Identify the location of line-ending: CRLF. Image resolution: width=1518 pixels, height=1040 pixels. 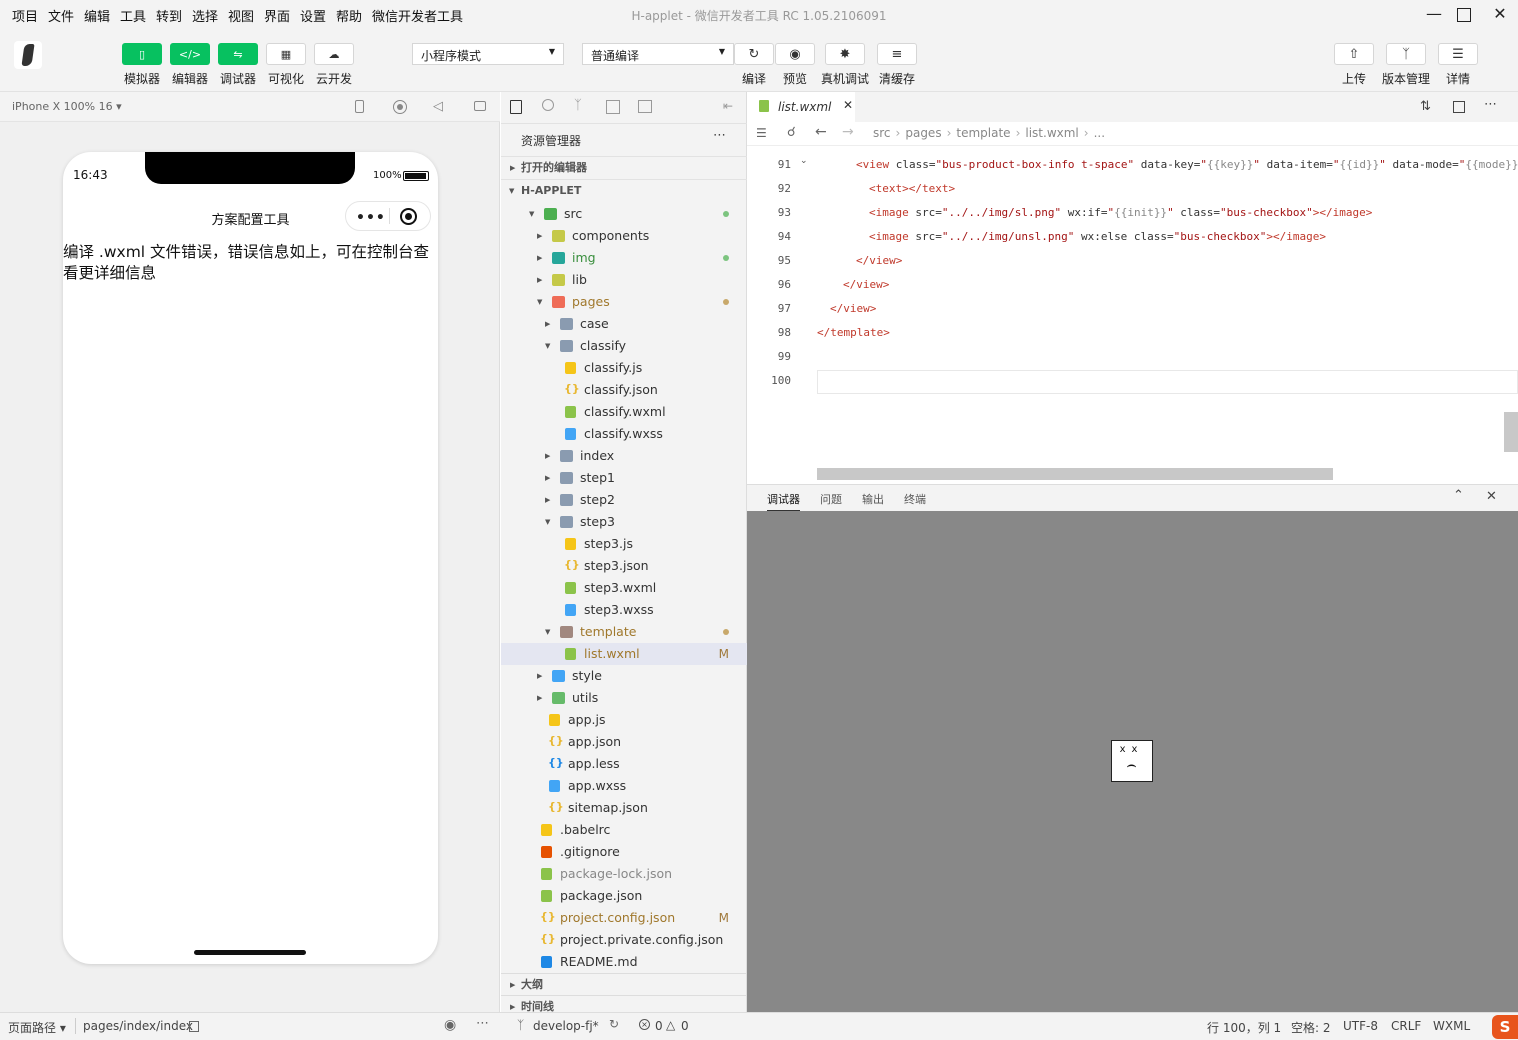
(1406, 1026).